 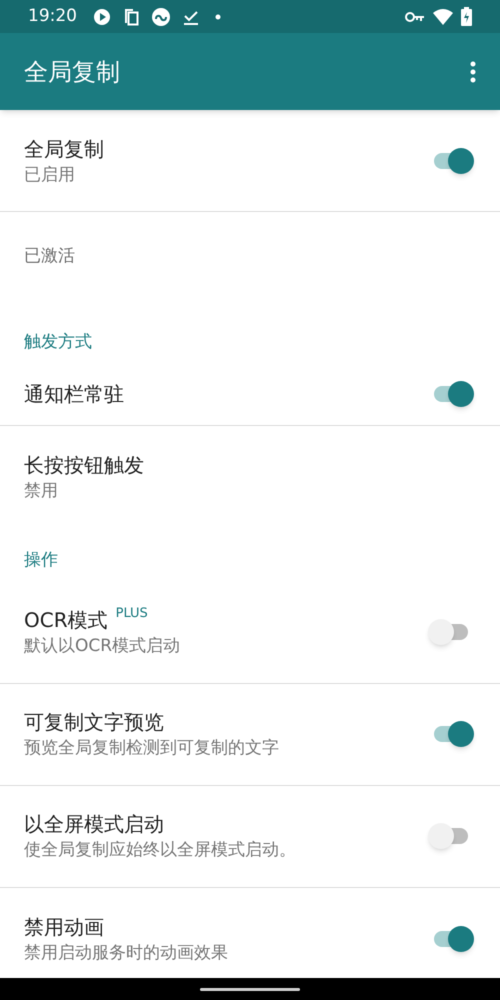 I want to click on preference-title: 禁用动画, so click(x=64, y=927).